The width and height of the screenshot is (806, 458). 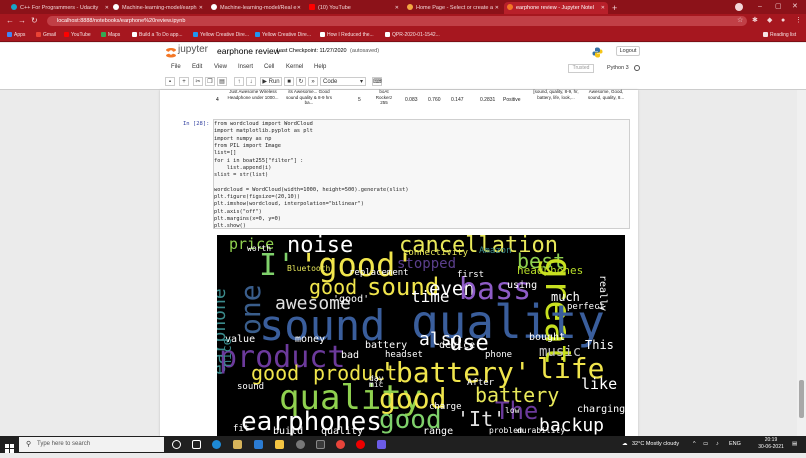 What do you see at coordinates (421, 174) in the screenshot?
I see `code-cell-input` at bounding box center [421, 174].